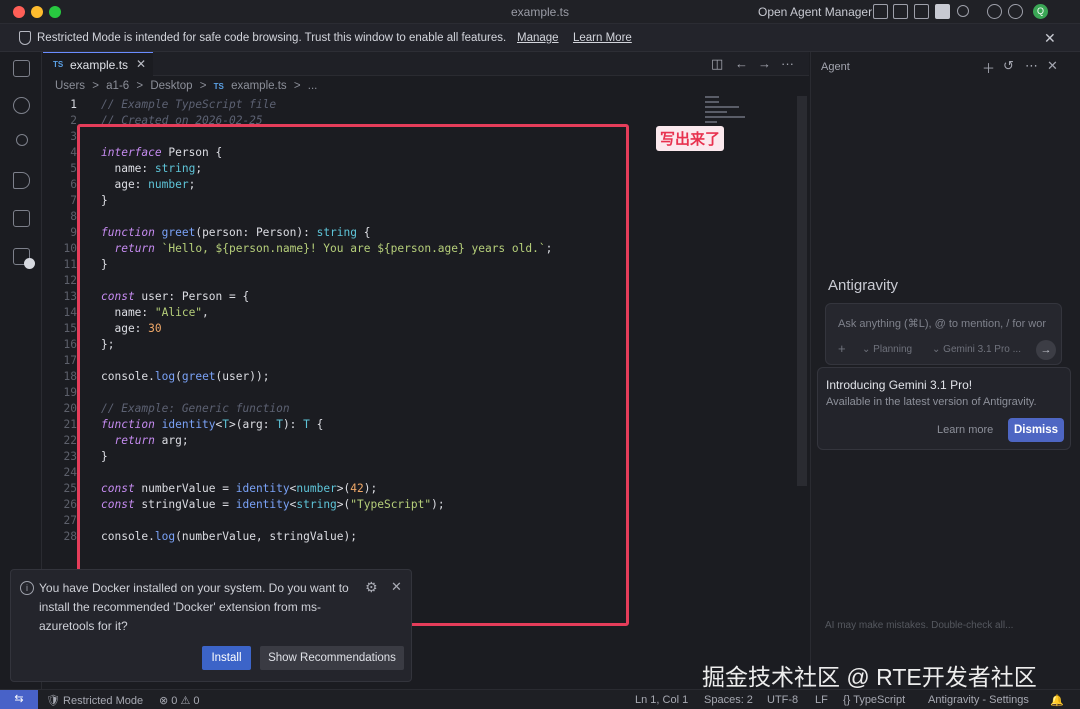 The width and height of the screenshot is (1080, 709). I want to click on breadcrumb-item: Users, so click(70, 86).